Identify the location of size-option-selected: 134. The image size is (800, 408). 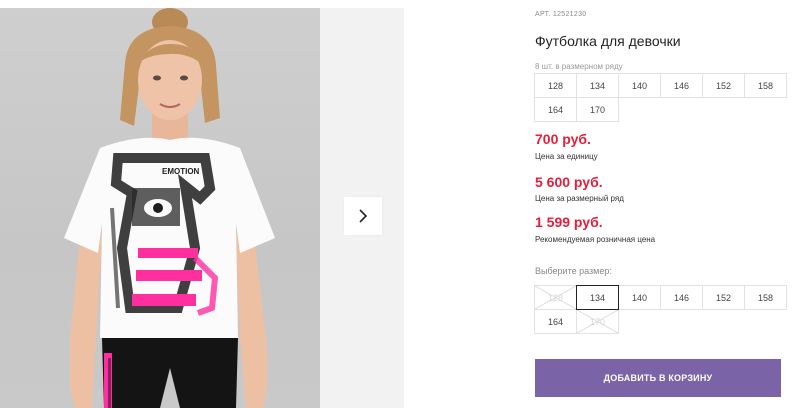
(597, 297).